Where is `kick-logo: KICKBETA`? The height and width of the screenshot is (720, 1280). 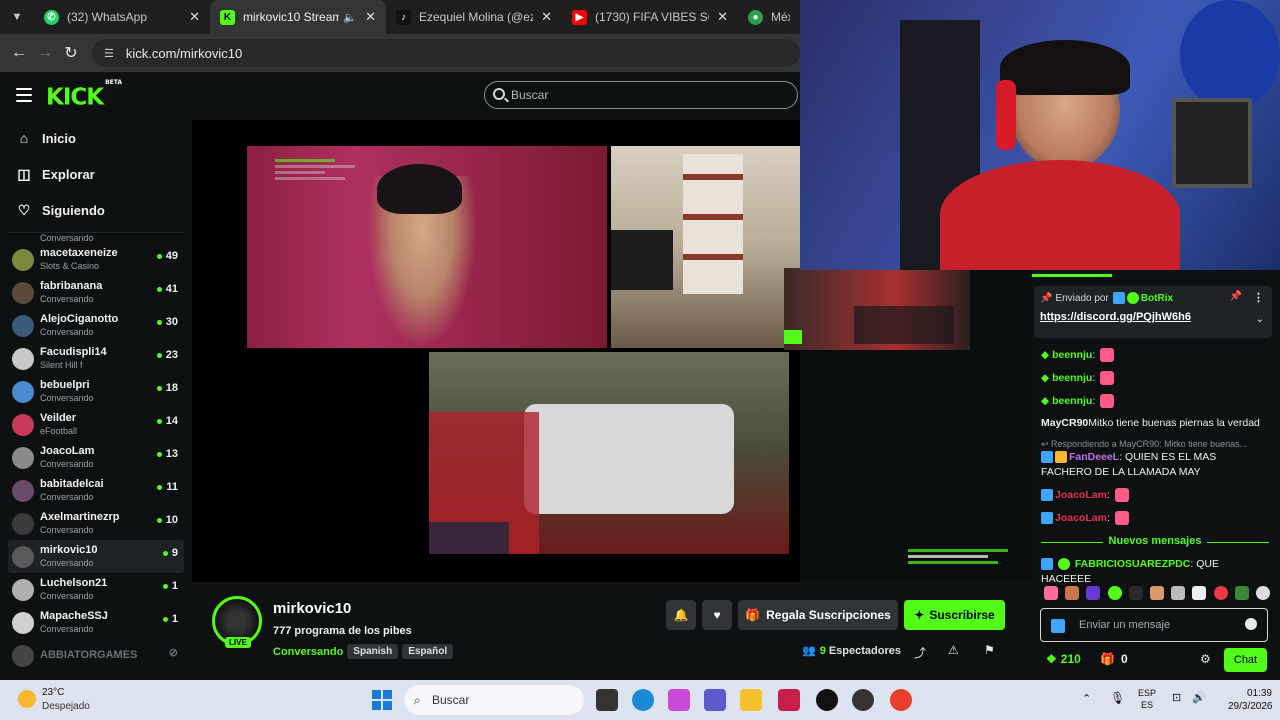 kick-logo: KICKBETA is located at coordinates (84, 95).